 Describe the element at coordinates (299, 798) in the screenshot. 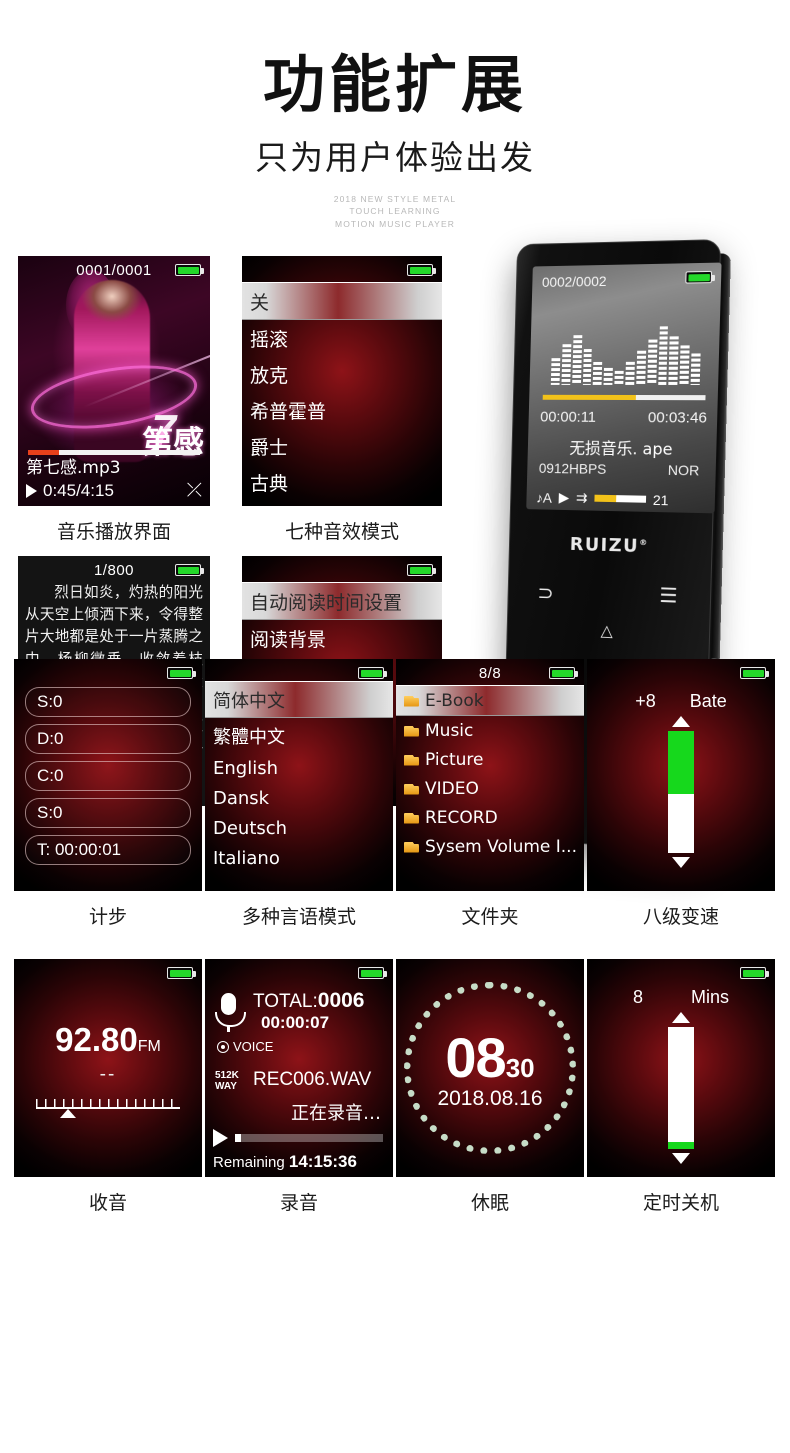

I see `language-item-3: Dansk` at that location.